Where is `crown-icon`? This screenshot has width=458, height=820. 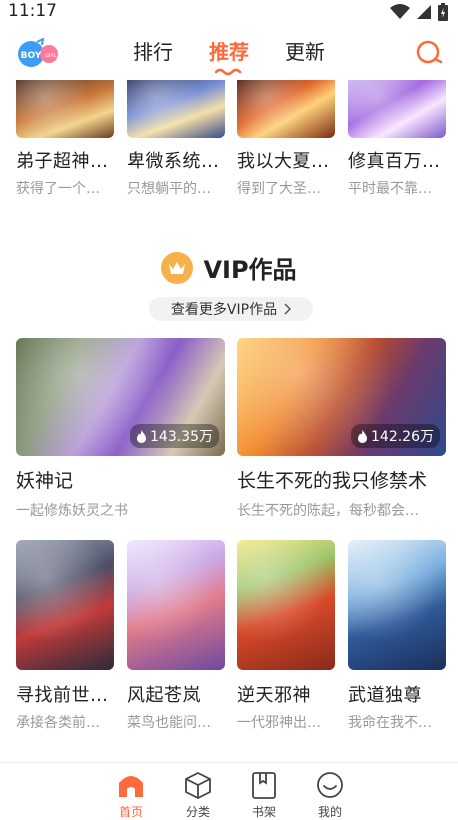 crown-icon is located at coordinates (177, 267).